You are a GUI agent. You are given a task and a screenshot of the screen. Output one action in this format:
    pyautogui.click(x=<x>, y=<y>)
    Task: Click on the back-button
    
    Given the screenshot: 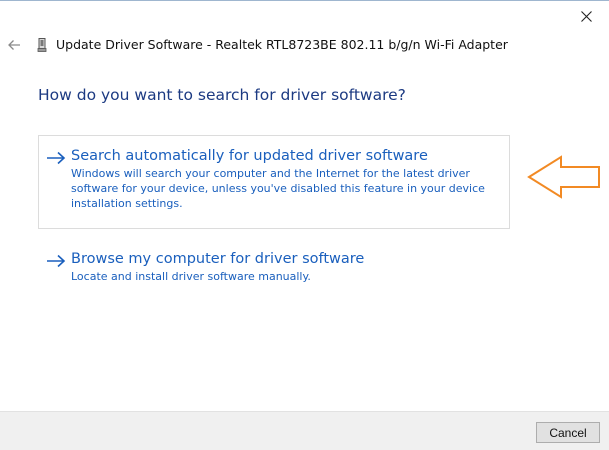 What is the action you would take?
    pyautogui.click(x=14, y=45)
    